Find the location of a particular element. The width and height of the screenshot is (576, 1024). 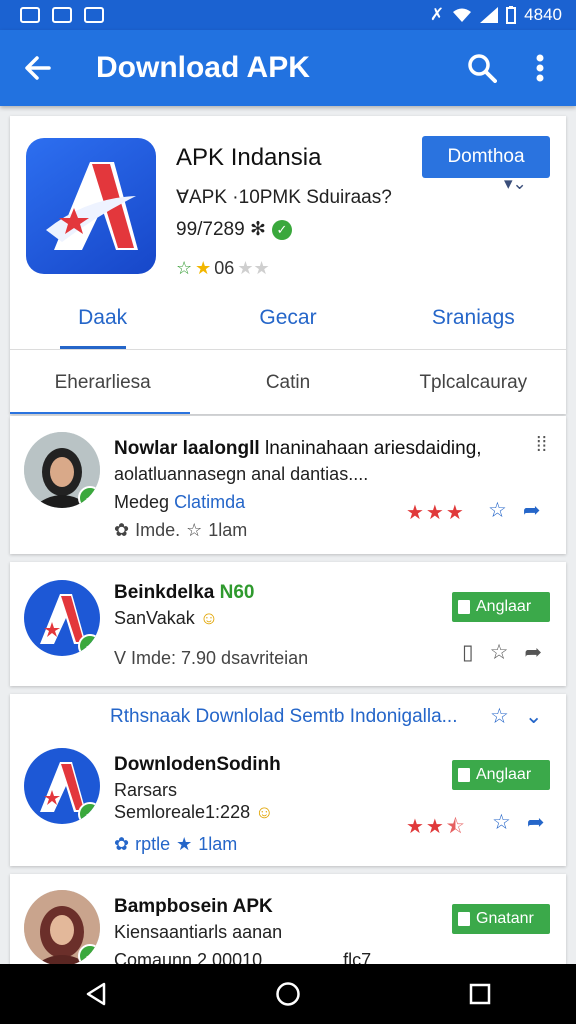

item-author: Medeg Clatimda is located at coordinates (179, 502).